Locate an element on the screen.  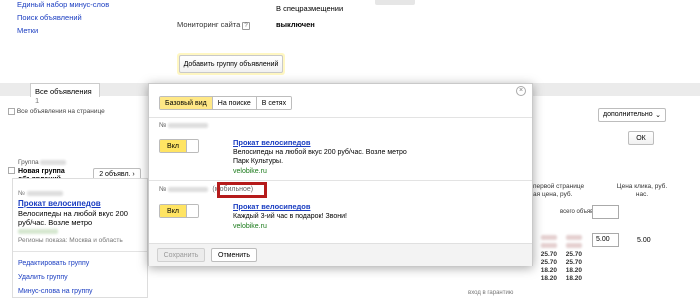
ad1-toggle-off is located at coordinates (192, 146).